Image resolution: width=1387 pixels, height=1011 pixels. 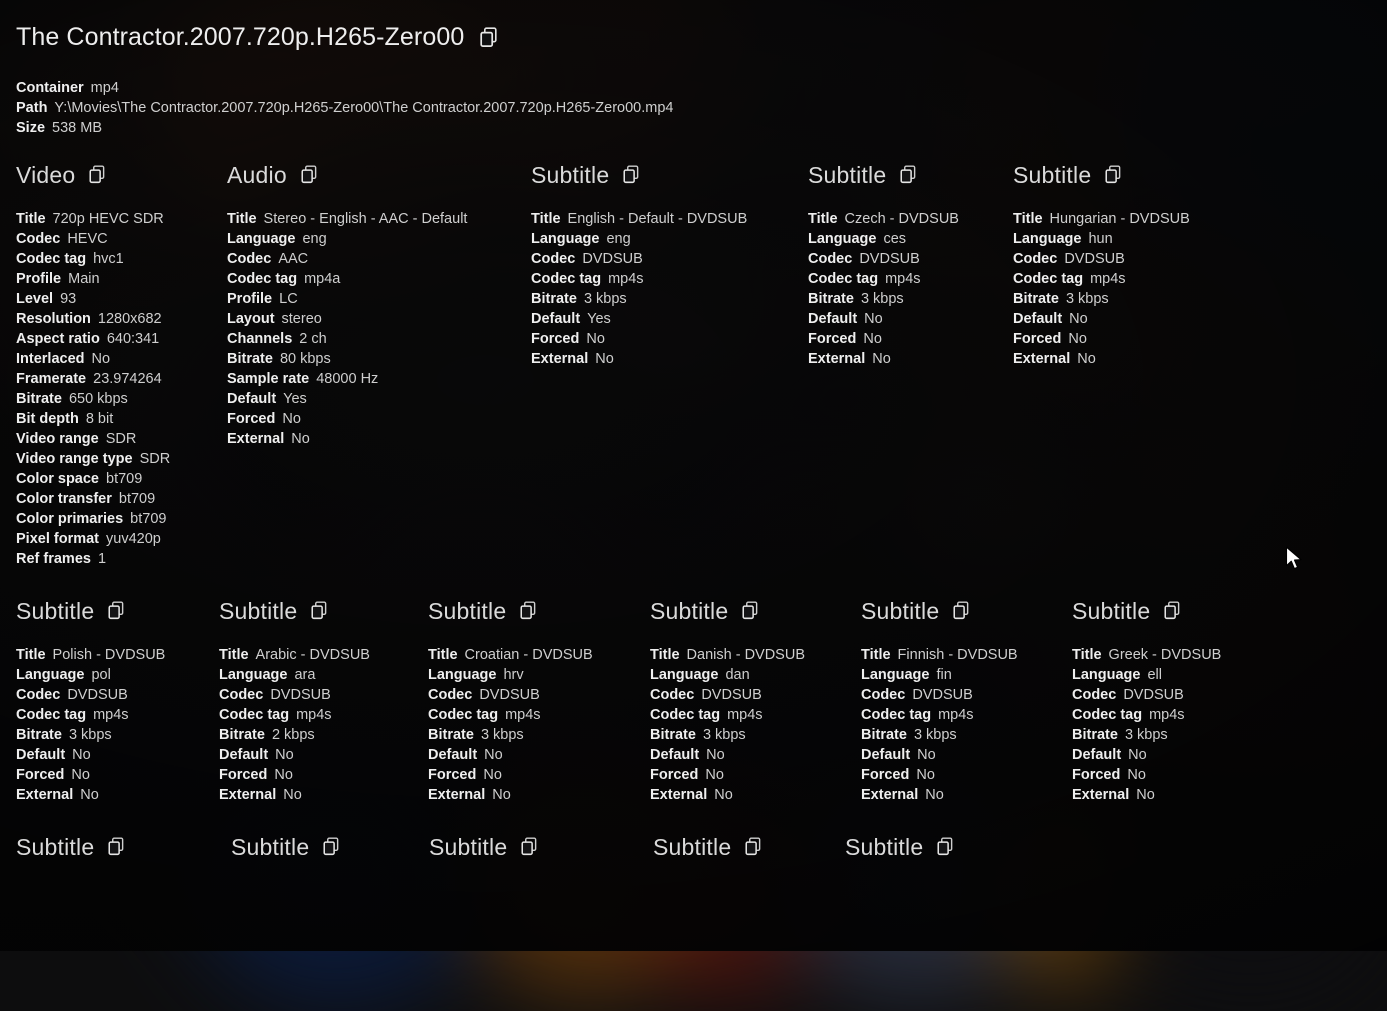 I want to click on property-row: DefaultYes, so click(x=639, y=319).